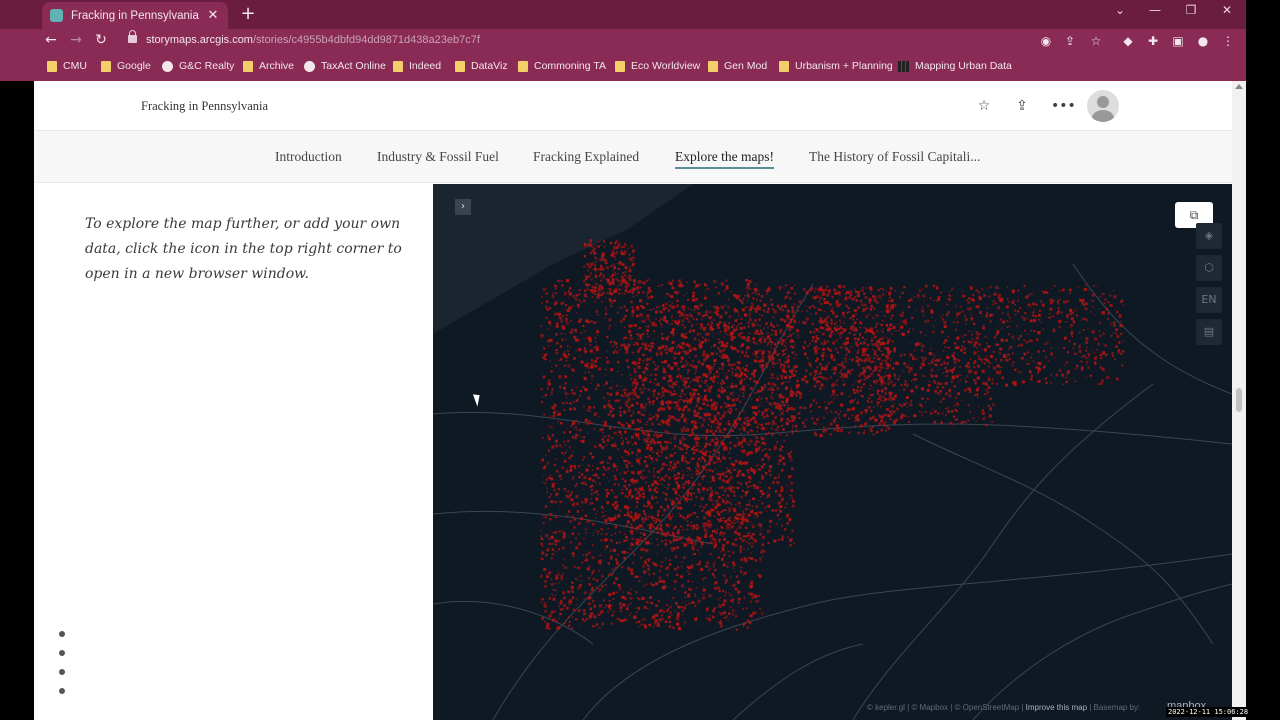 This screenshot has width=1280, height=720. I want to click on new-tab-button: +, so click(248, 13).